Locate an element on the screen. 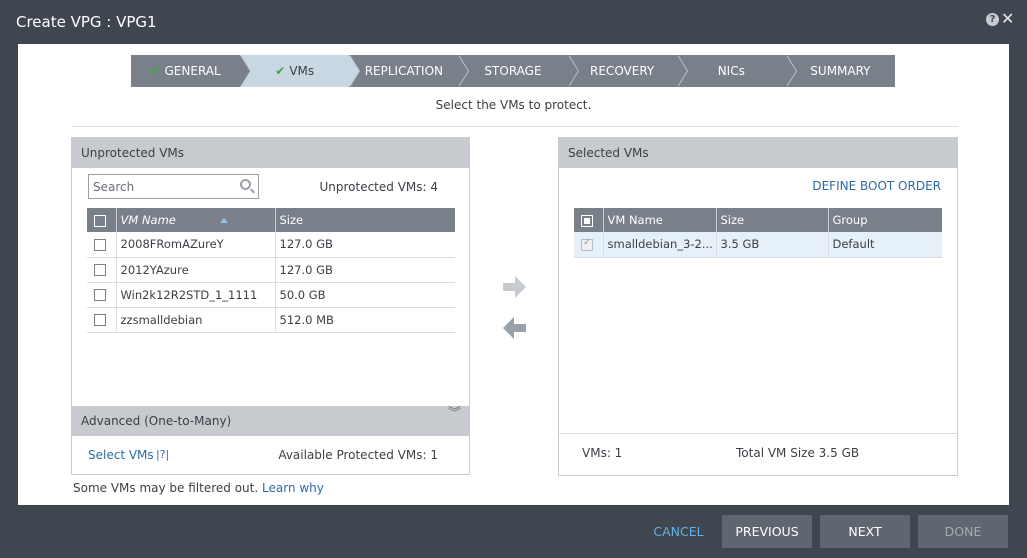 The image size is (1027, 558). help-icon: ? is located at coordinates (992, 19).